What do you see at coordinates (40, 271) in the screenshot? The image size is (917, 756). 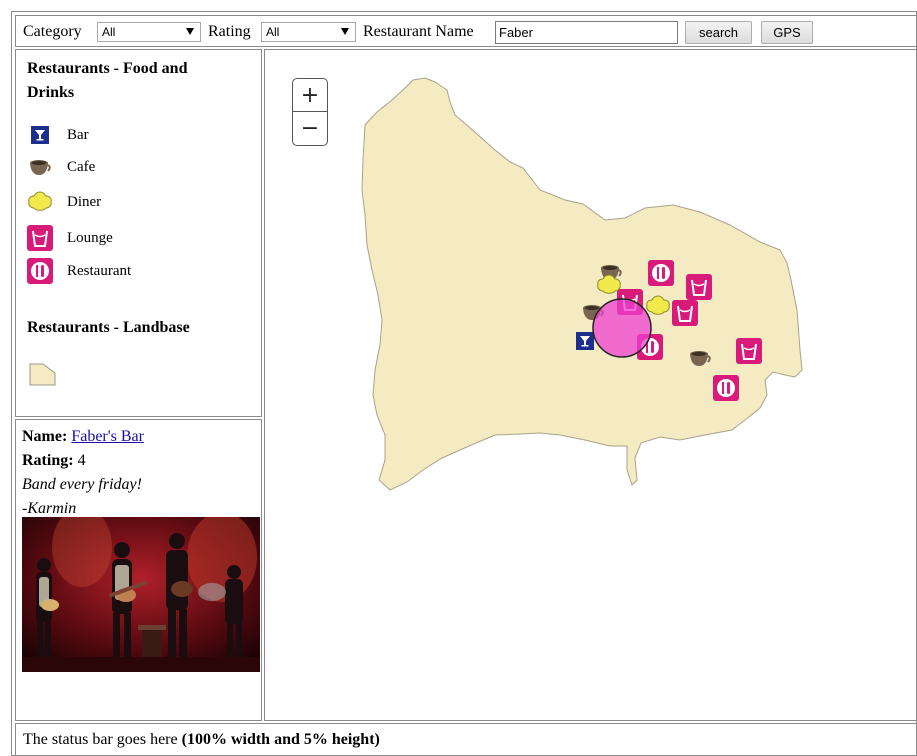 I see `restaurant-icon` at bounding box center [40, 271].